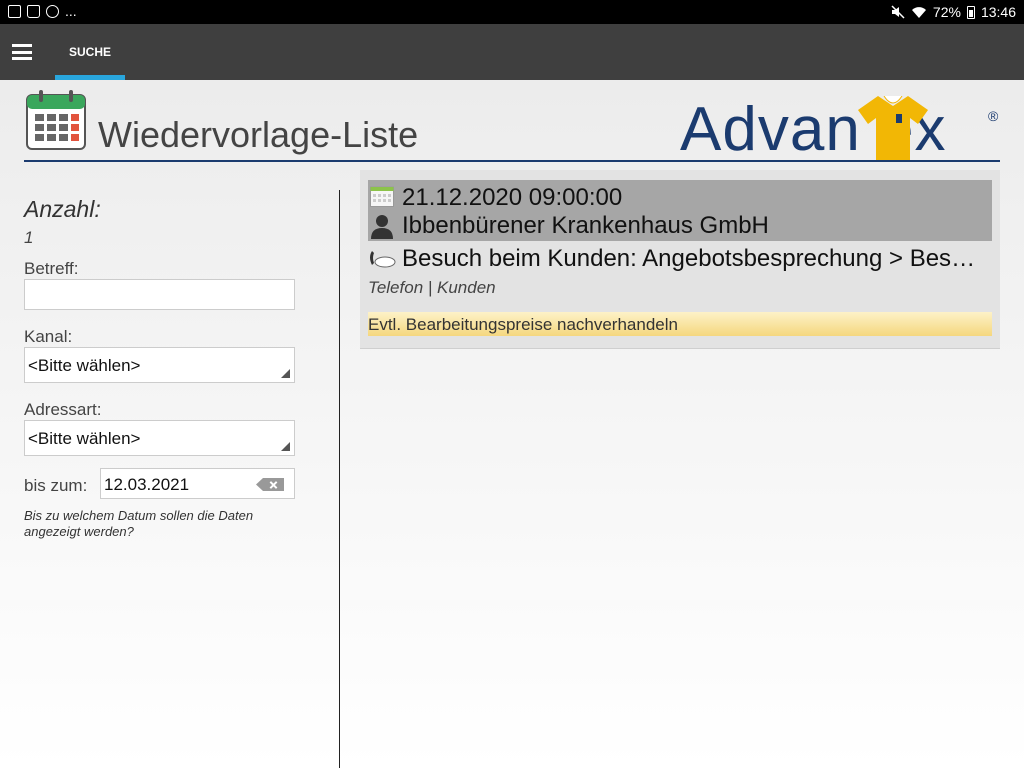  Describe the element at coordinates (512, 197) in the screenshot. I see `result-date: 21.12.2020 09:00:00` at that location.